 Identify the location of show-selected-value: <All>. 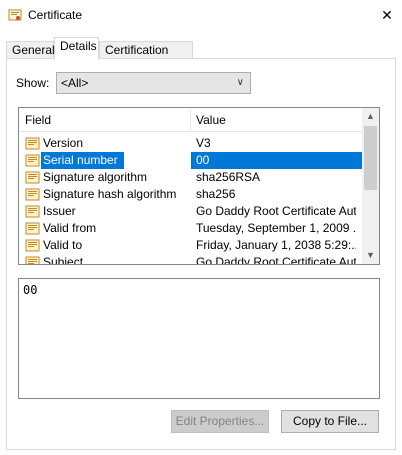
(75, 83).